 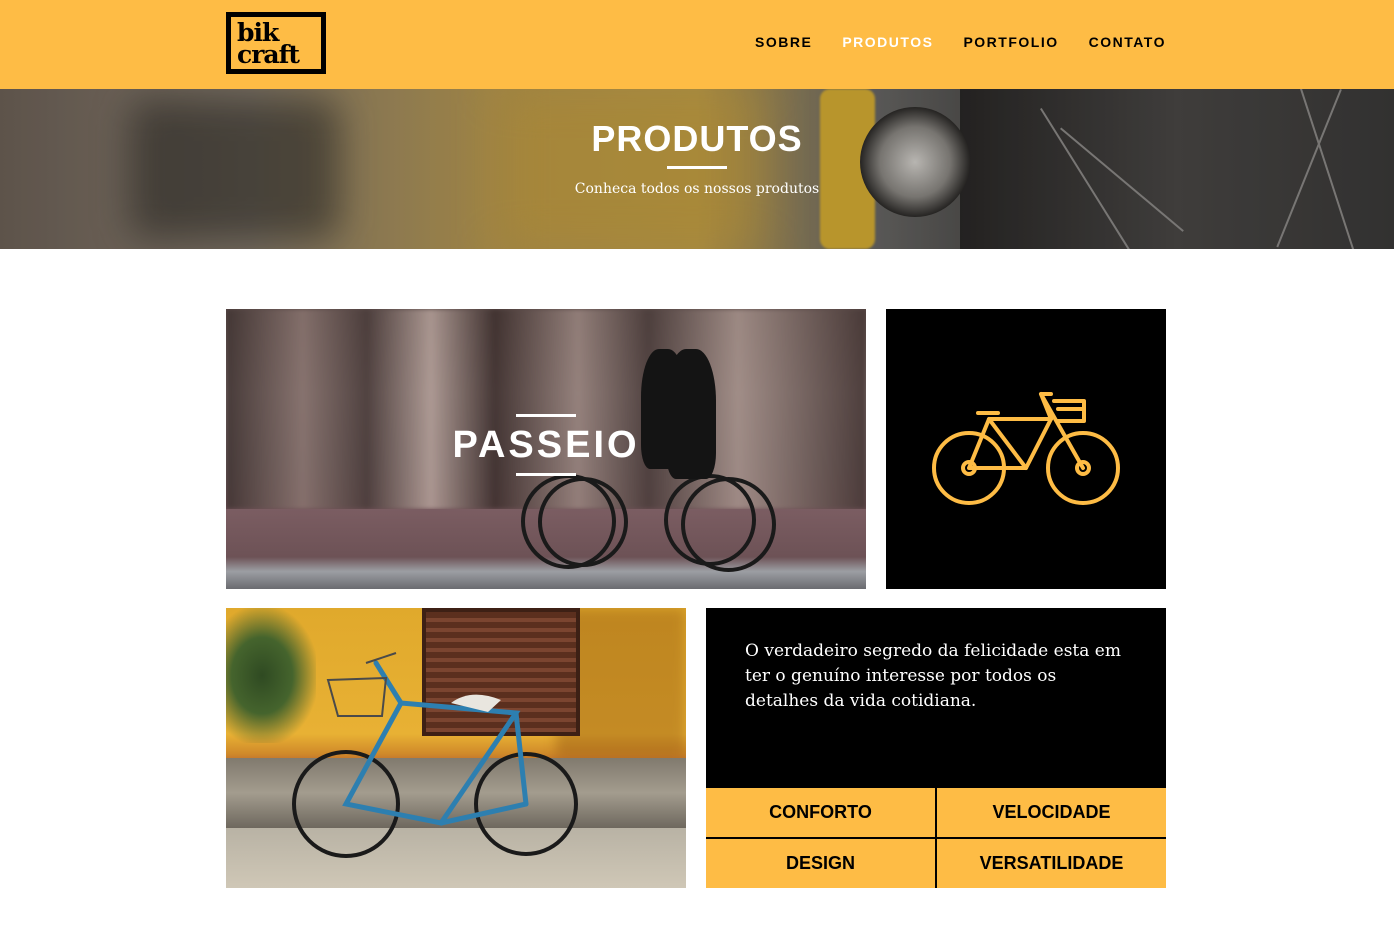 I want to click on nav-link-portfolio: PORTFOLIO, so click(x=1010, y=42).